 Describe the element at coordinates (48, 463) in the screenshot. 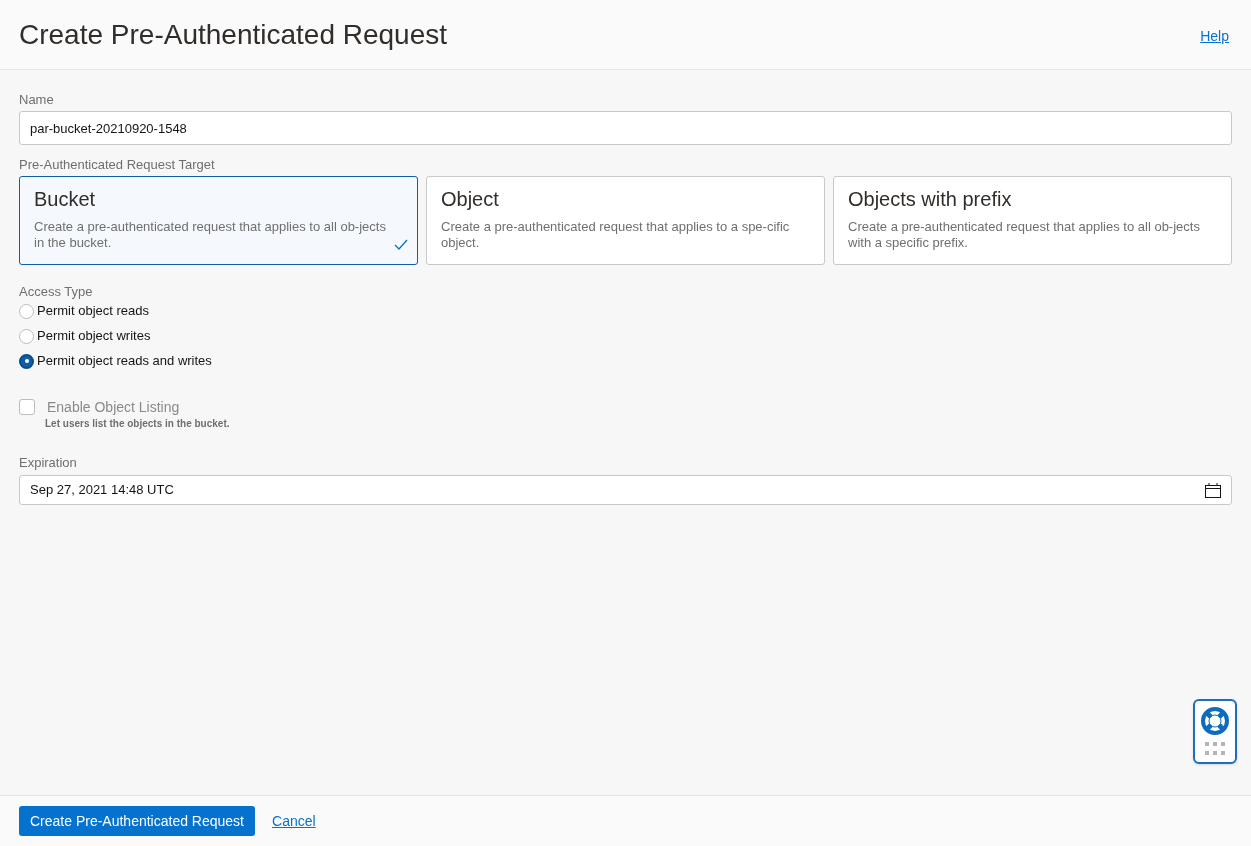

I see `field-label: Expiration` at that location.